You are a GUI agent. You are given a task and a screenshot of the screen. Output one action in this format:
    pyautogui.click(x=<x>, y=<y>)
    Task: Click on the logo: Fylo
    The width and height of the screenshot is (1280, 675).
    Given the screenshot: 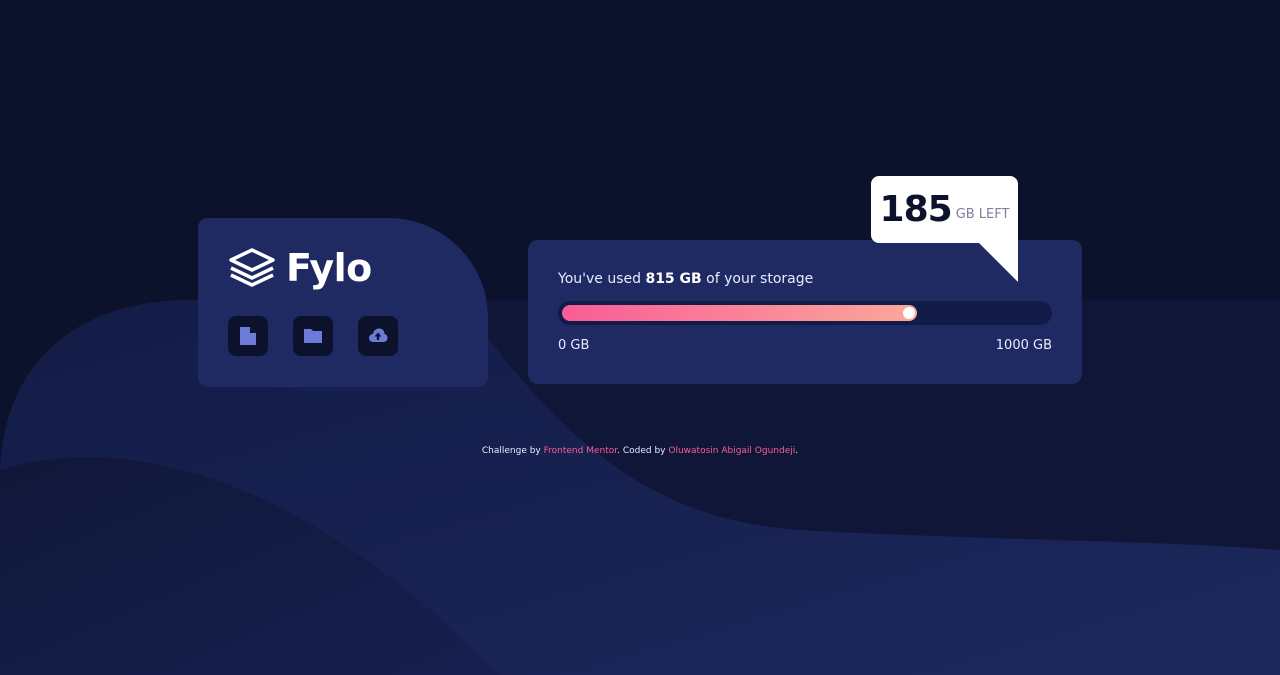 What is the action you would take?
    pyautogui.click(x=343, y=268)
    